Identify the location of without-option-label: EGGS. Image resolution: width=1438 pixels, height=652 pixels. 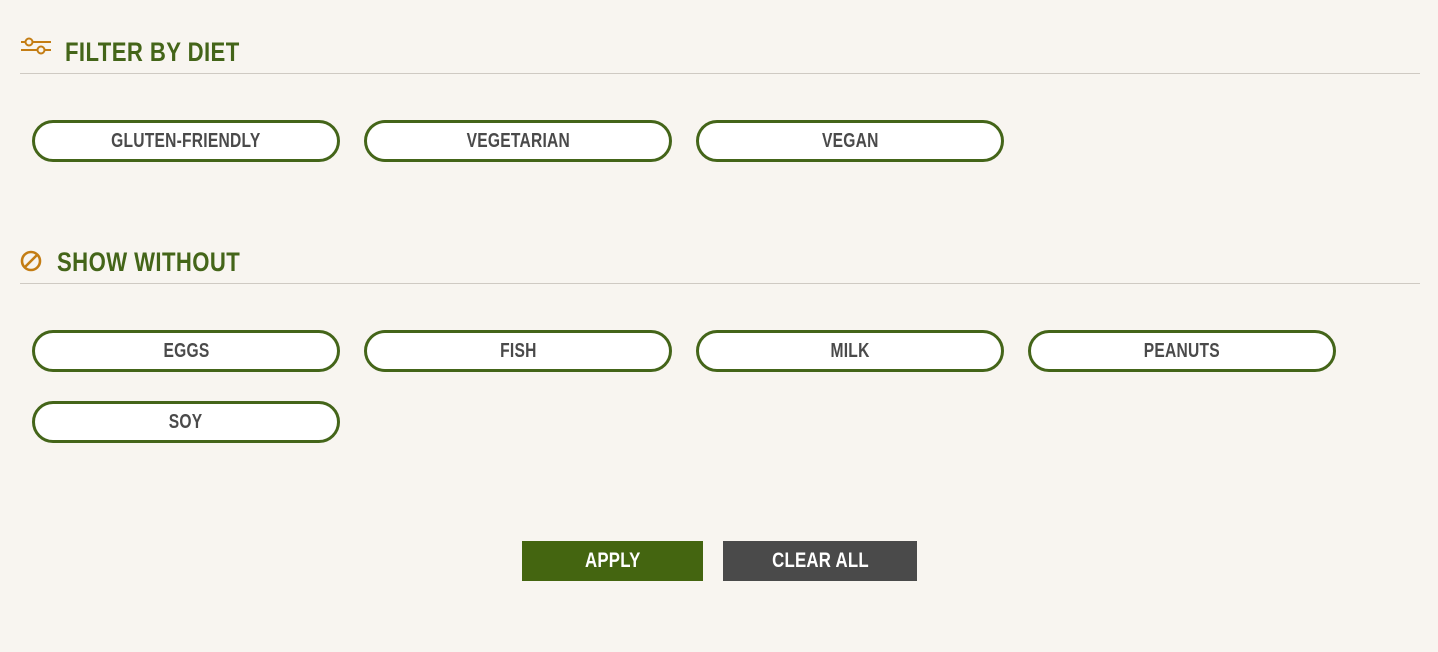
(186, 350).